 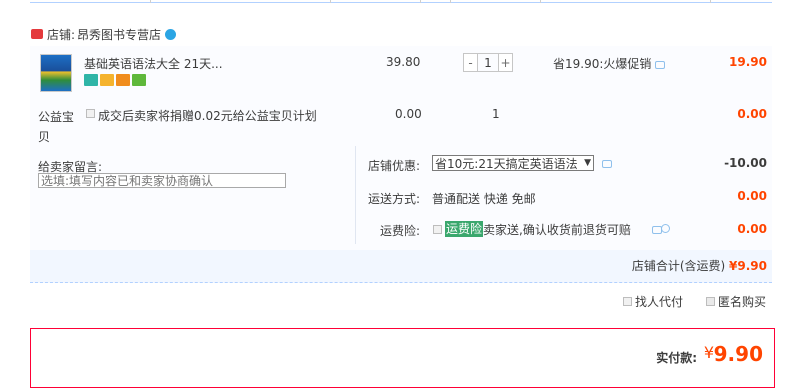 What do you see at coordinates (748, 266) in the screenshot?
I see `shop-total-amount: ¥9.90` at bounding box center [748, 266].